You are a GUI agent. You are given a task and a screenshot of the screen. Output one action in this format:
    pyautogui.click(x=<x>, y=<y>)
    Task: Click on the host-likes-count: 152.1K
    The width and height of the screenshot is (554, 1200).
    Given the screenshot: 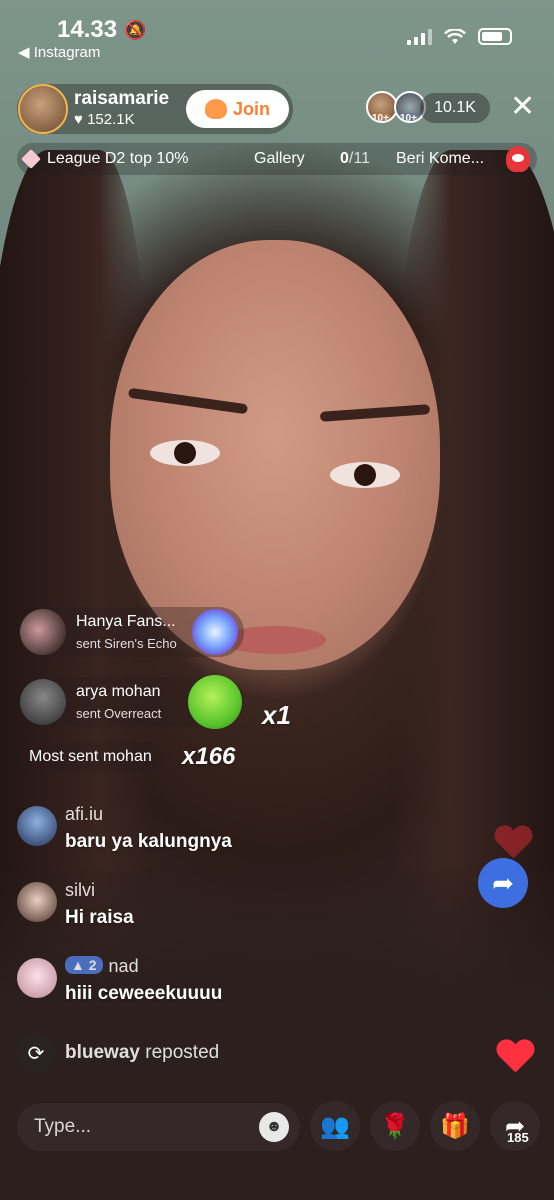 What is the action you would take?
    pyautogui.click(x=111, y=119)
    